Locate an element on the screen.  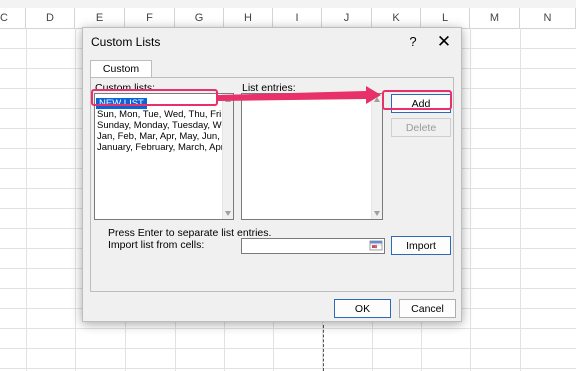
dialog-title: Custom Lists is located at coordinates (126, 42).